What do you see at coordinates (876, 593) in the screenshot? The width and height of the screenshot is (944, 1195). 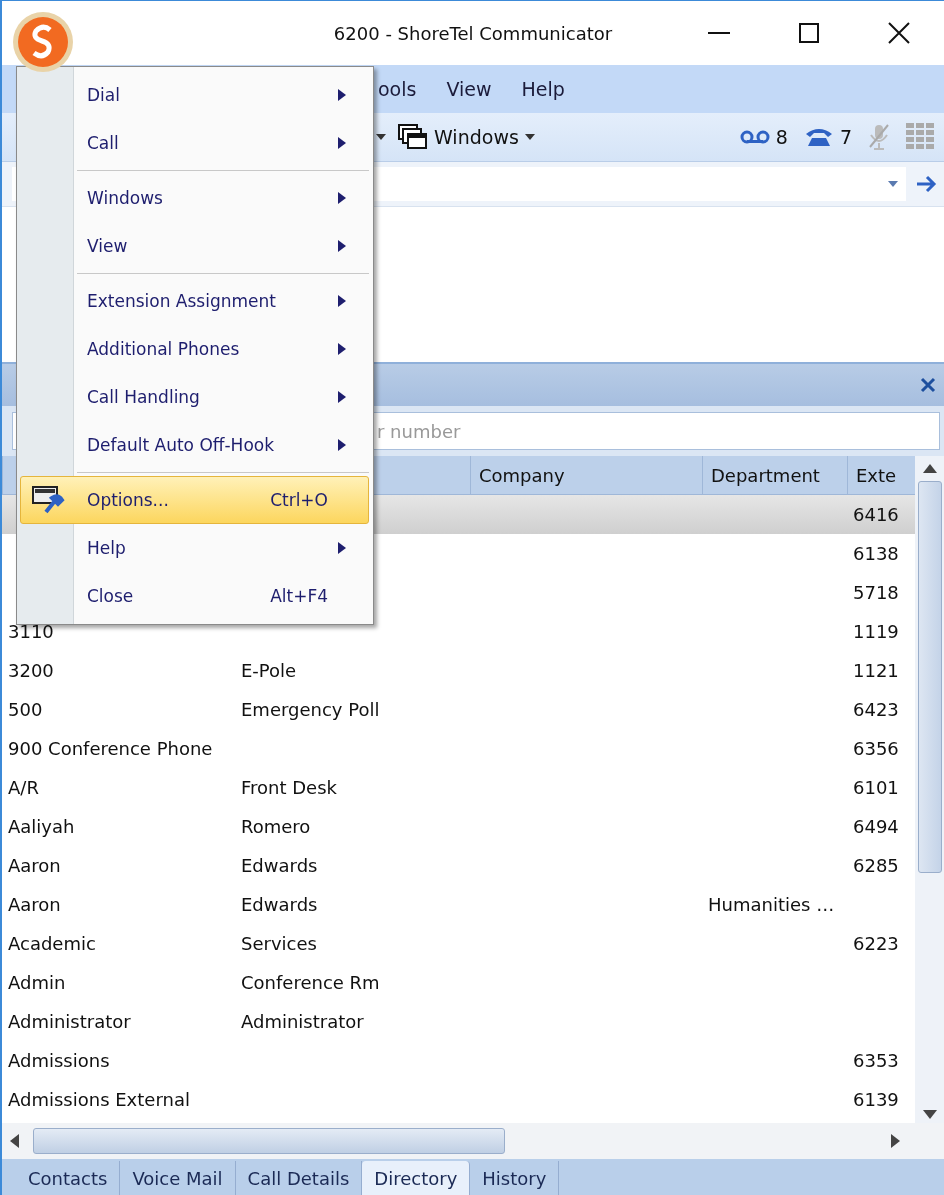 I see `table-cell-text: 5718` at bounding box center [876, 593].